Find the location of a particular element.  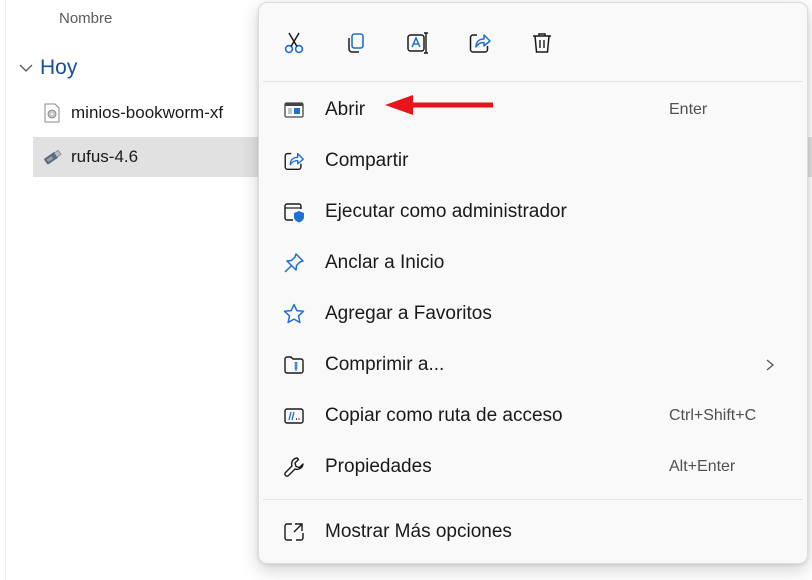

wrench-icon is located at coordinates (294, 467).